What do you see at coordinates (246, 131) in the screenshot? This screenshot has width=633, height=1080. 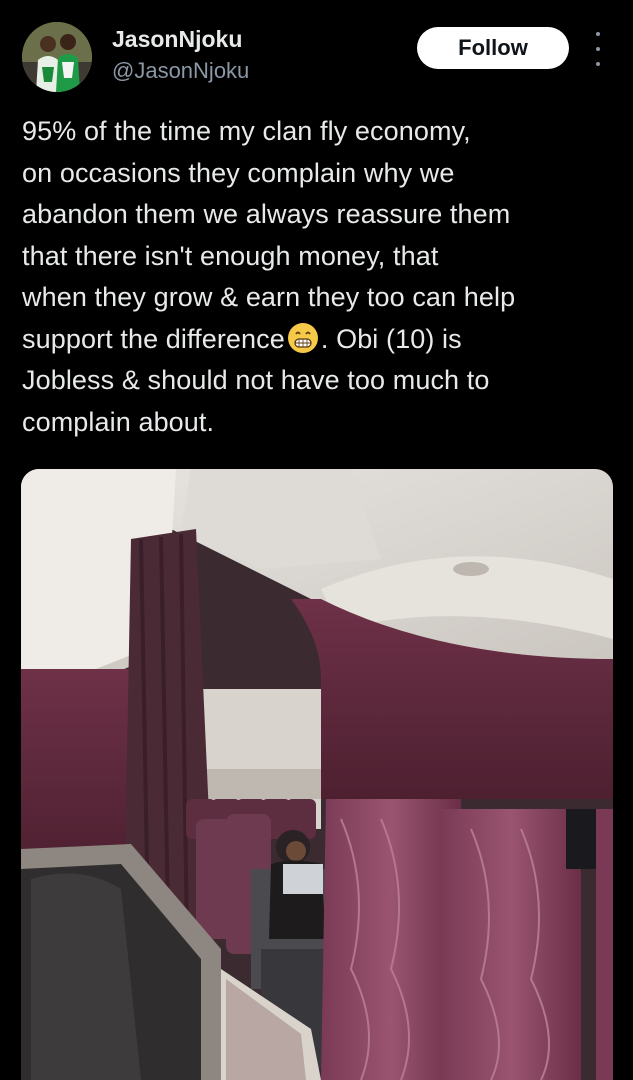 I see `tweet-line: 95% of the time my clan fly economy,` at bounding box center [246, 131].